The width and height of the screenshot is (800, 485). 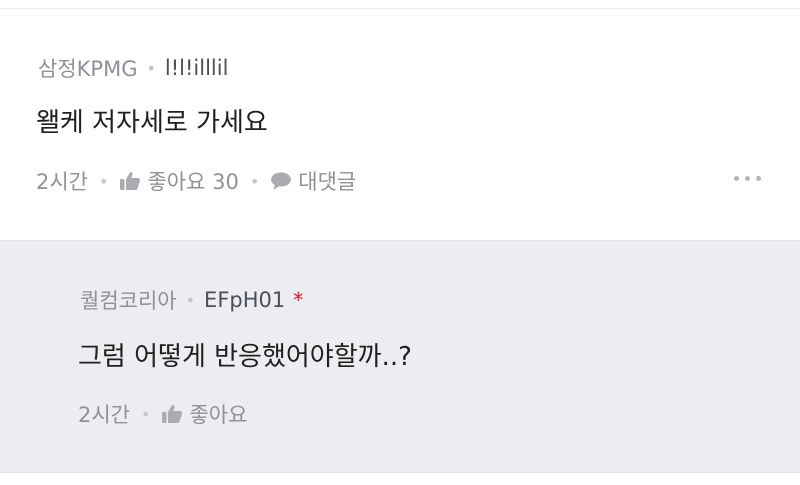 What do you see at coordinates (245, 357) in the screenshot?
I see `reply-body: 그럼 어떻게 반응했어야할까..?` at bounding box center [245, 357].